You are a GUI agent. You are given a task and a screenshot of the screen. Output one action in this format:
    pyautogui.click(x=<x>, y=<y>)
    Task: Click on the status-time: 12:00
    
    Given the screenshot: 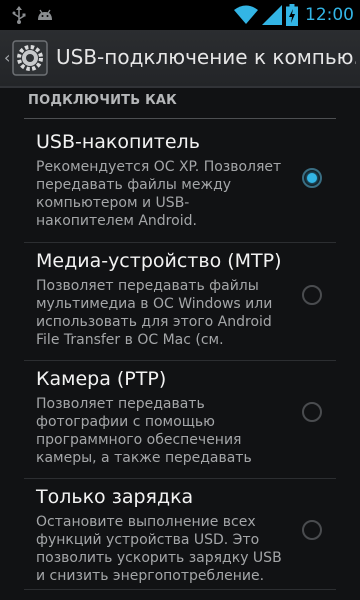 What is the action you would take?
    pyautogui.click(x=329, y=15)
    